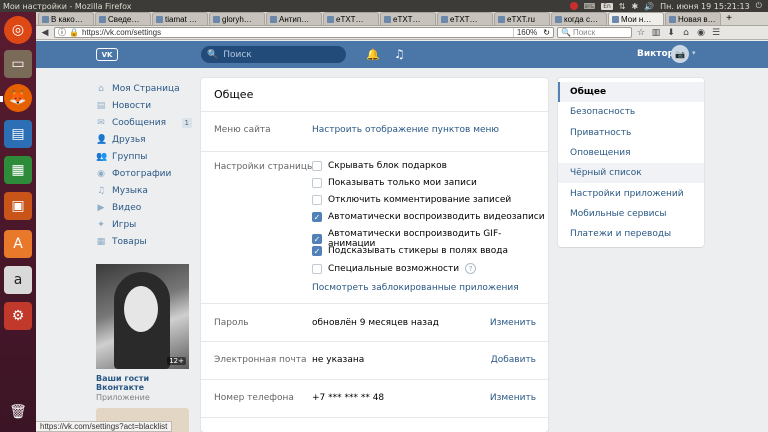 The height and width of the screenshot is (432, 768). Describe the element at coordinates (641, 32) in the screenshot. I see `bookmark-star-icon: ☆` at that location.